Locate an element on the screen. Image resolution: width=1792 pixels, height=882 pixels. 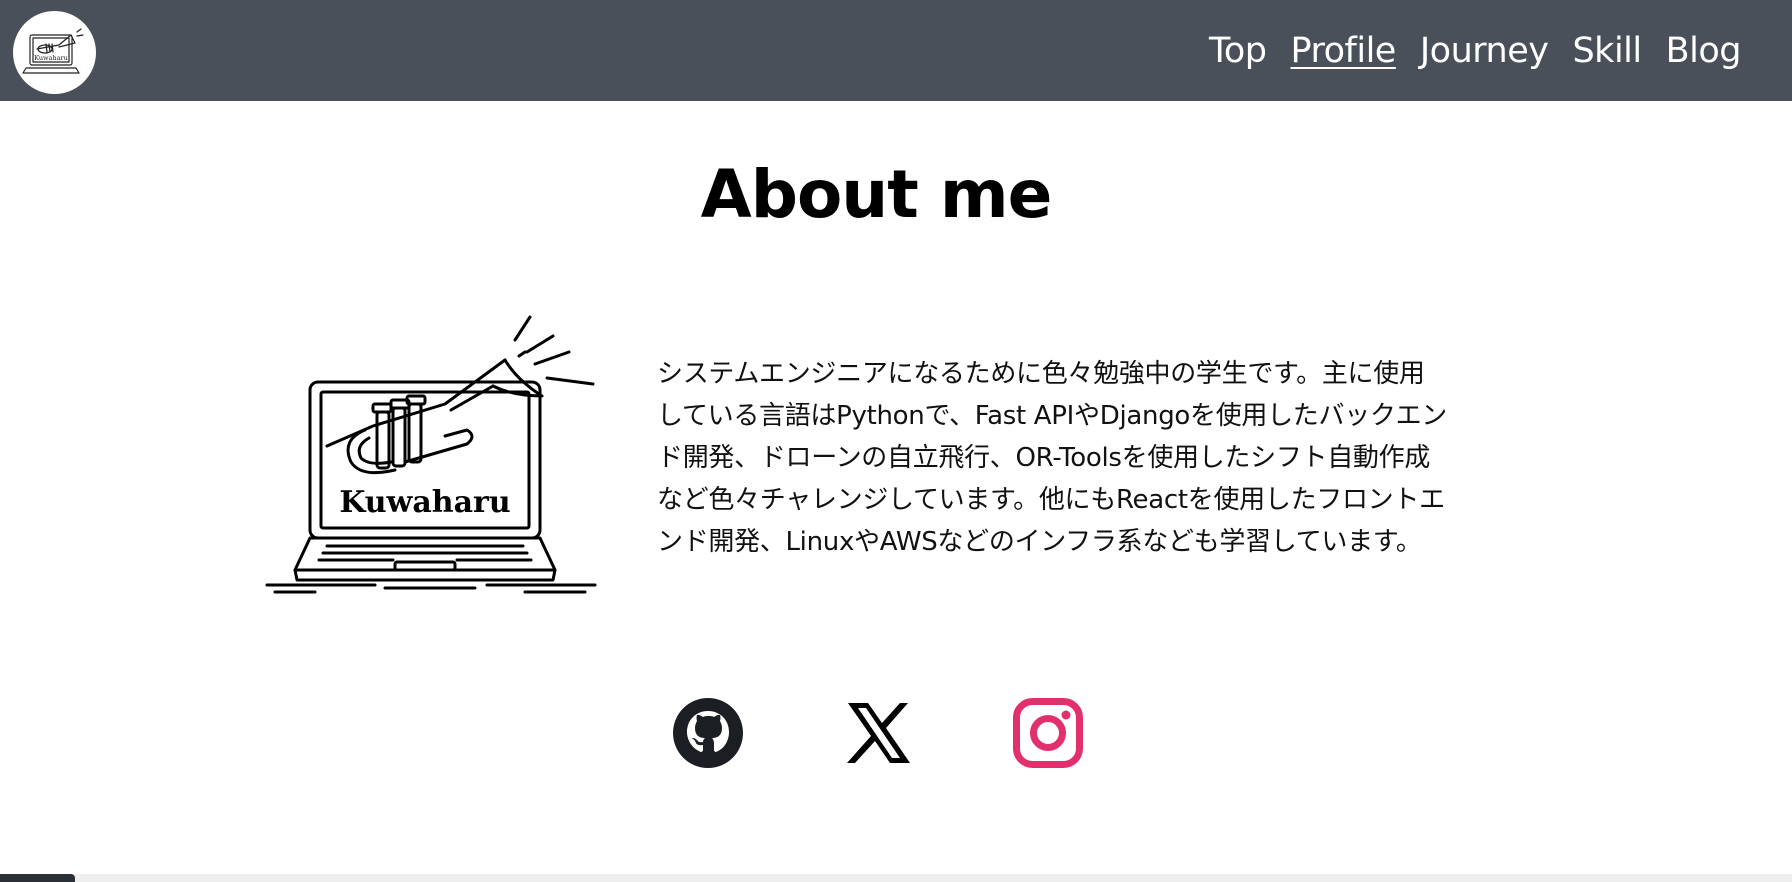
site-logo: Kuwaharu is located at coordinates (54, 52).